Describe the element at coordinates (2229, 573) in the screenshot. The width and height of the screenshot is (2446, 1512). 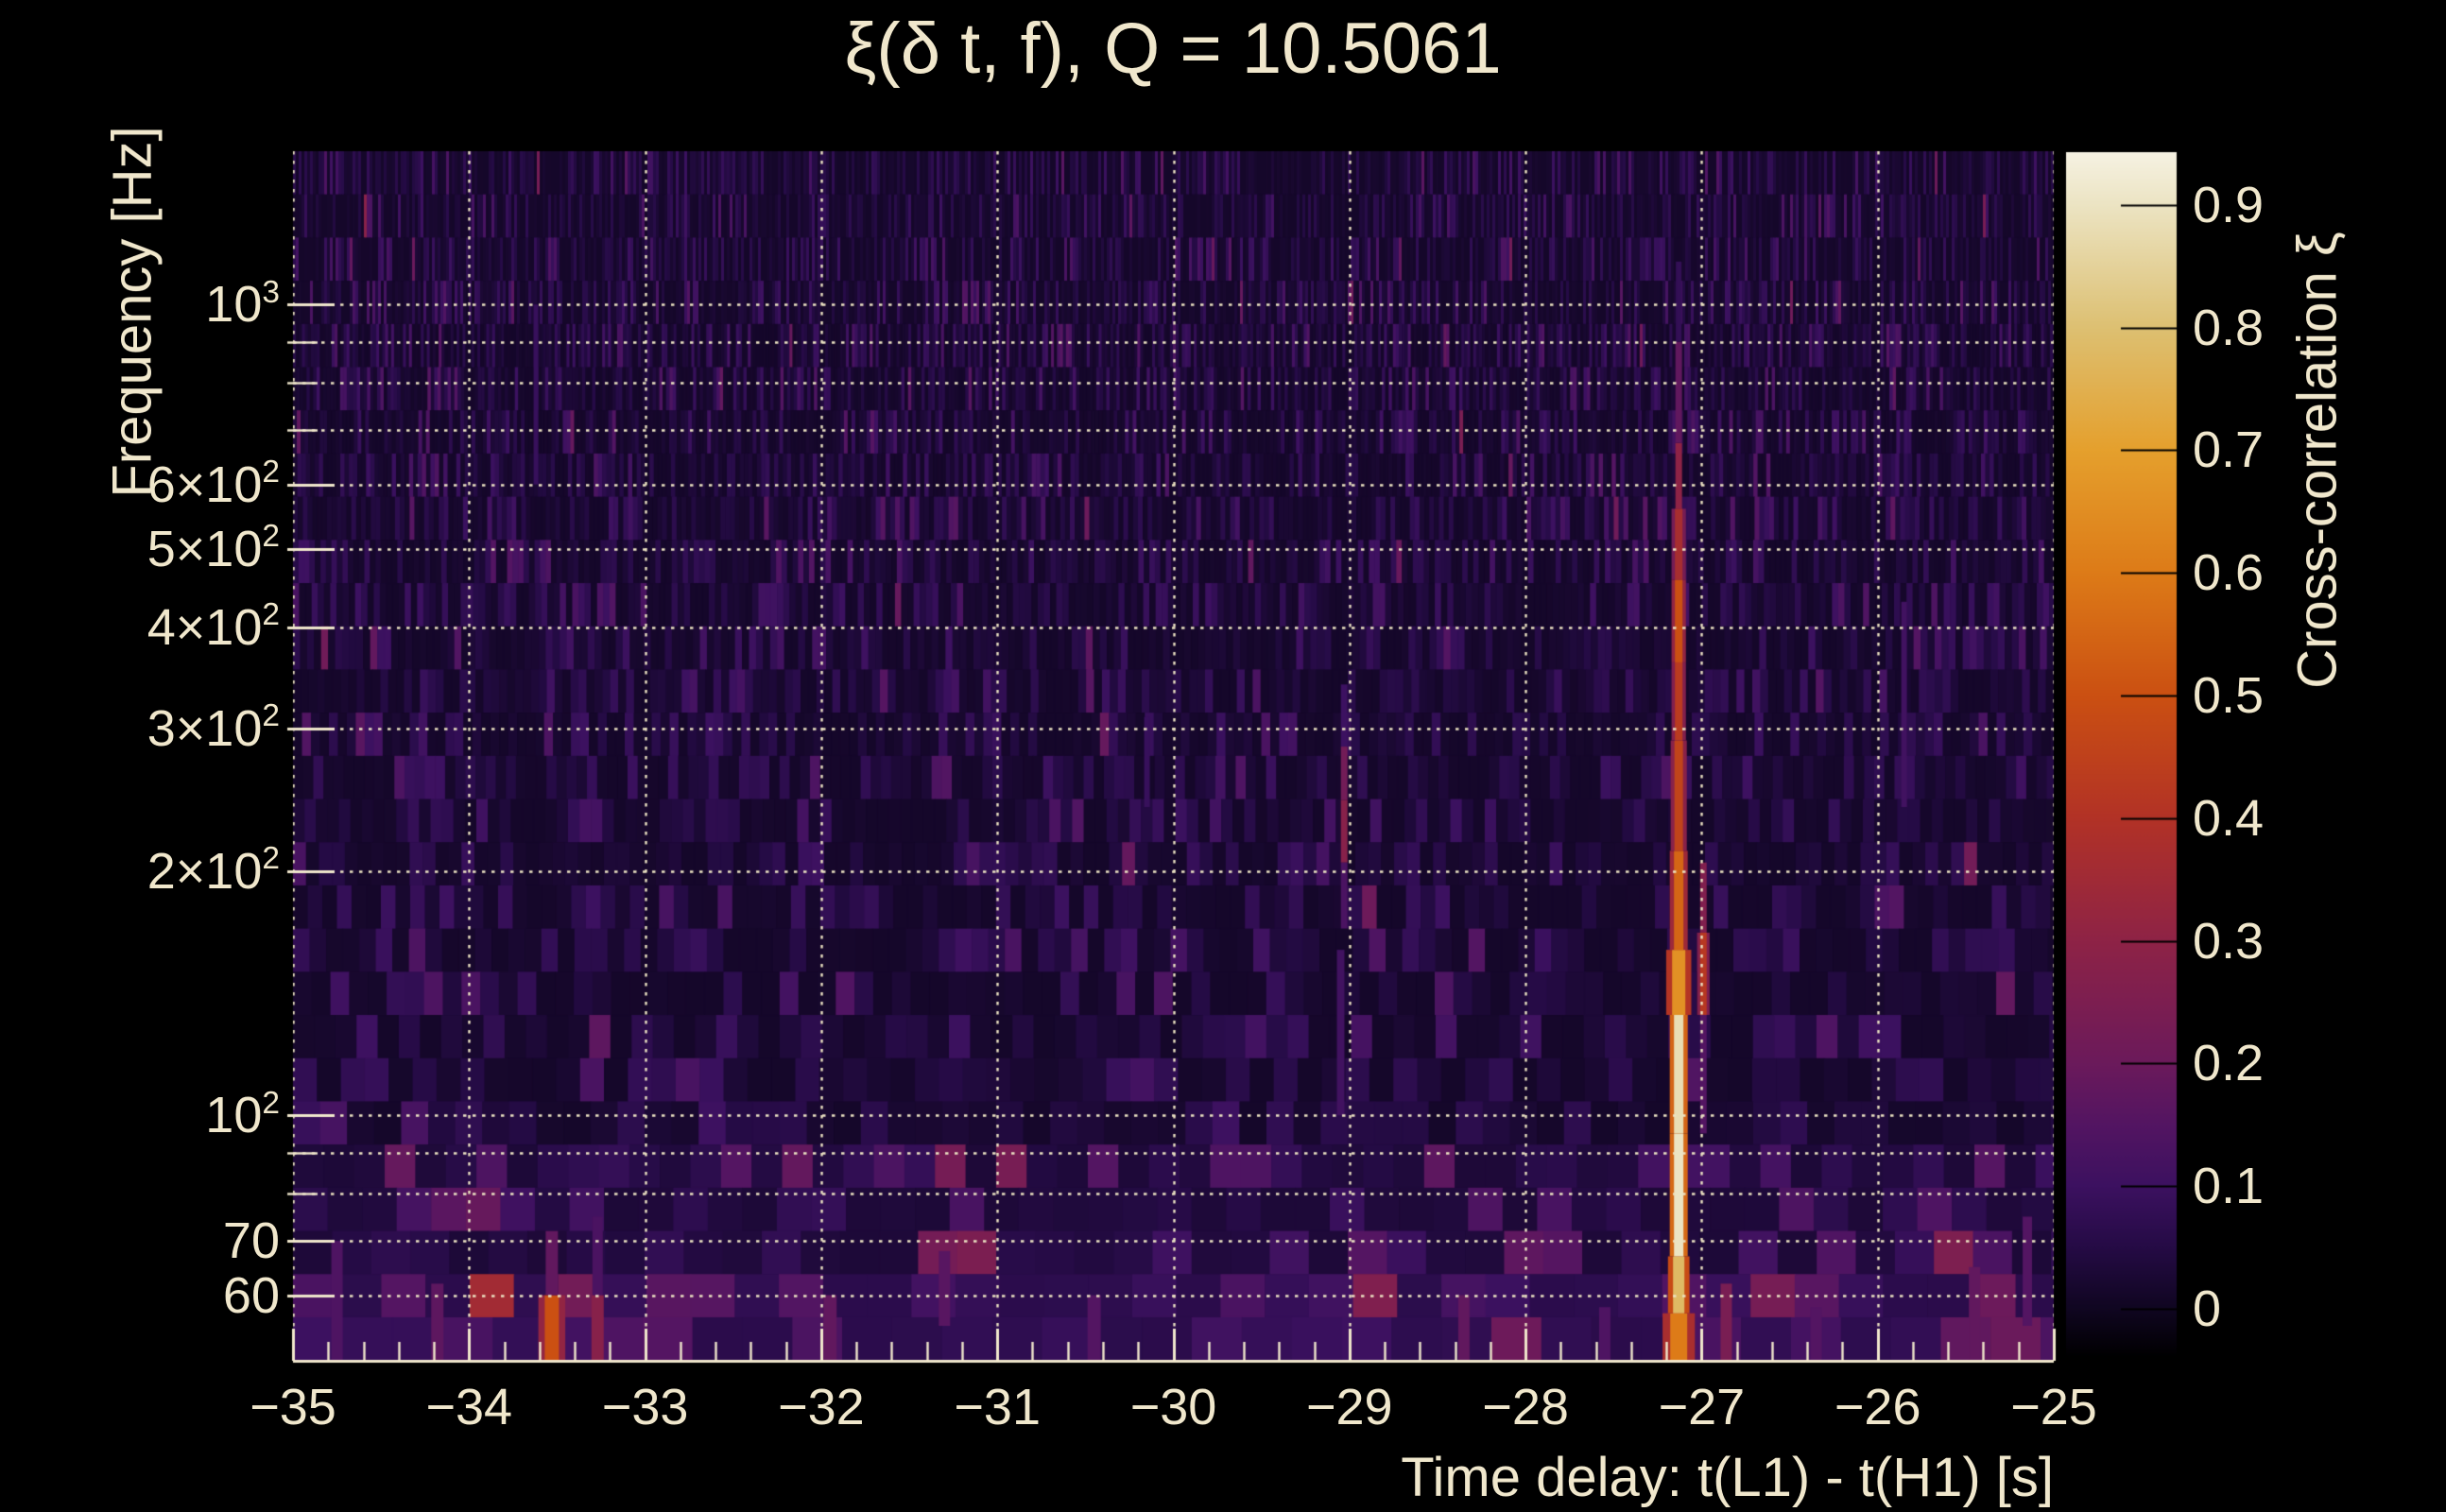
I see `colorbar-tick-label: 0.6` at that location.